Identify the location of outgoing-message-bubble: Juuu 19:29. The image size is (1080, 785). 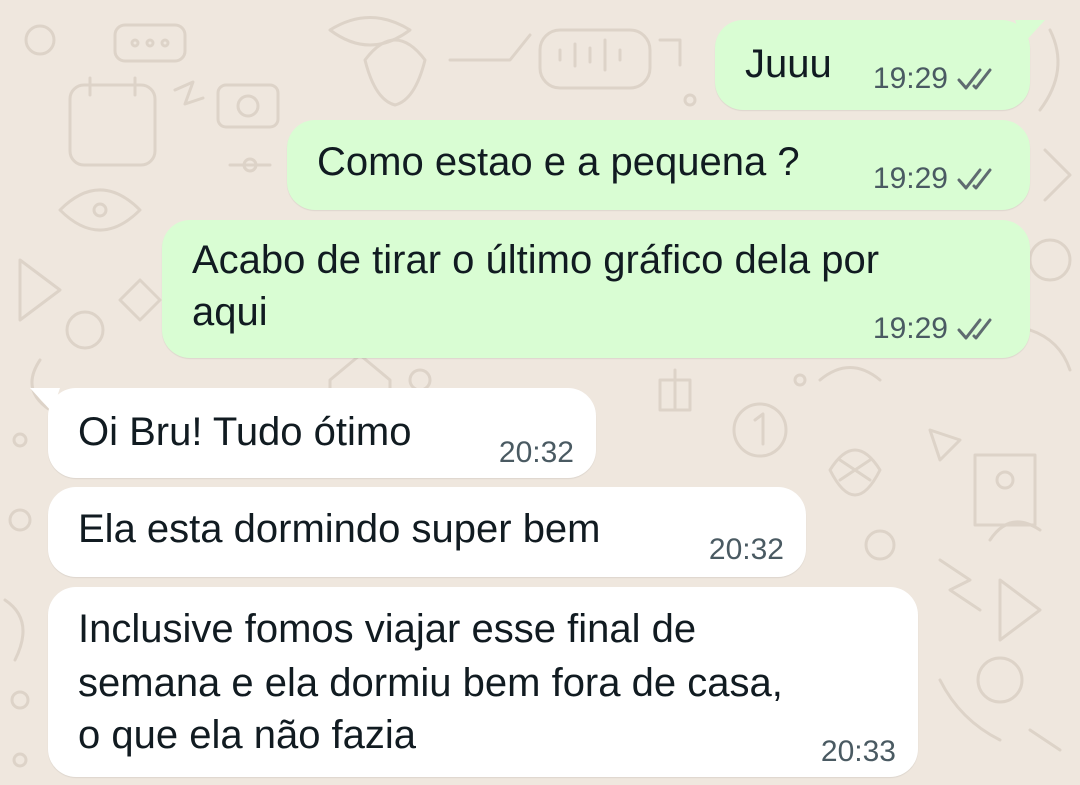
(880, 65).